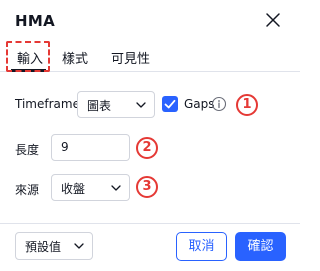 This screenshot has height=271, width=320. I want to click on cancel-button: 取消, so click(201, 246).